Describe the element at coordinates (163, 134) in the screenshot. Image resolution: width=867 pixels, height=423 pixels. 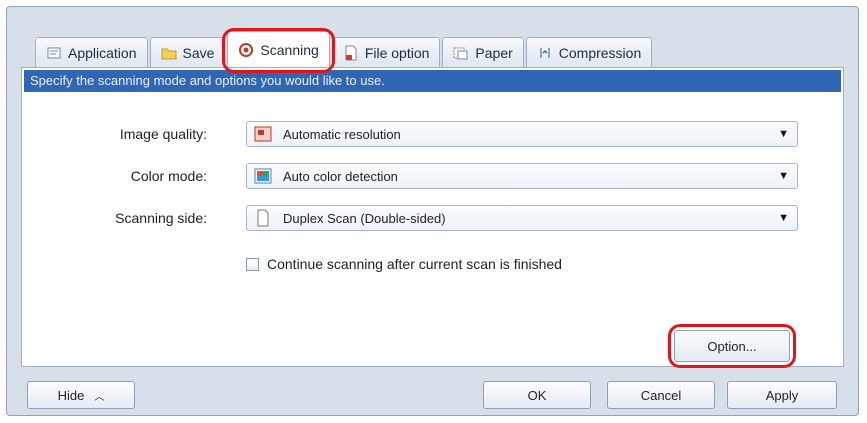
I see `image-quality-label: Image quality:` at that location.